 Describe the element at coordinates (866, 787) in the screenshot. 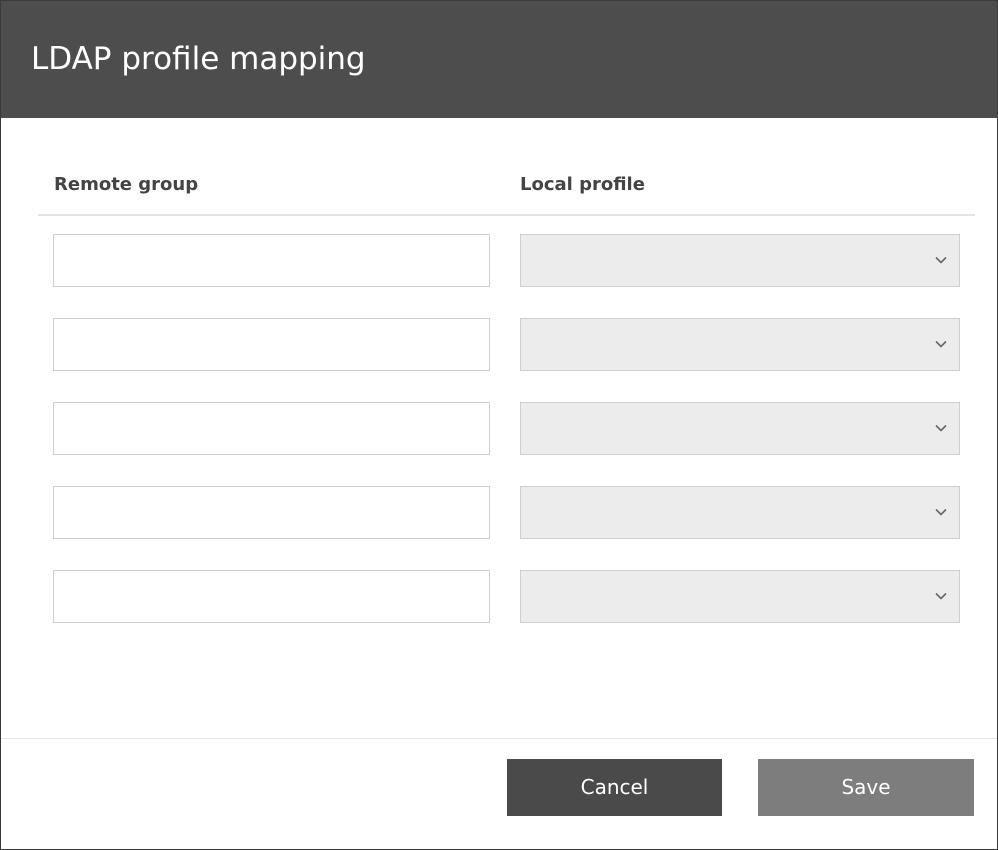

I see `save-button: Save` at that location.